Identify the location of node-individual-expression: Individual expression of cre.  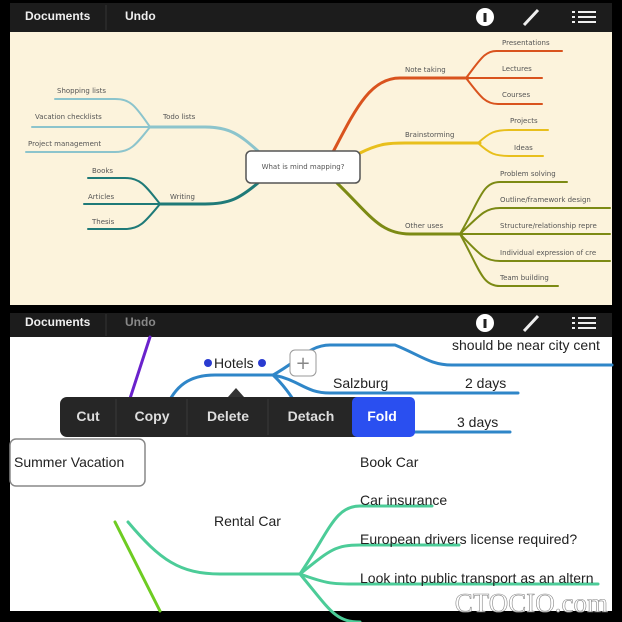
(548, 253).